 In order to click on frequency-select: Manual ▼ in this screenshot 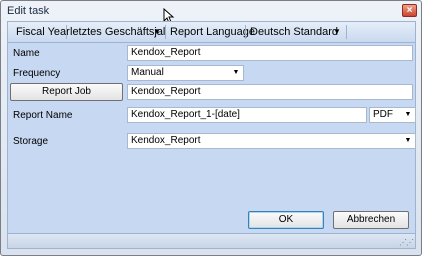, I will do `click(185, 73)`.